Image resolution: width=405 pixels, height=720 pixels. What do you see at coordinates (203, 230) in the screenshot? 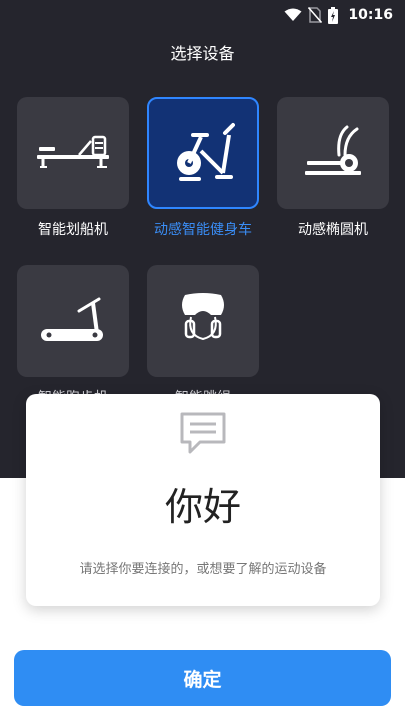
I see `device-label: 动感智能健身车` at bounding box center [203, 230].